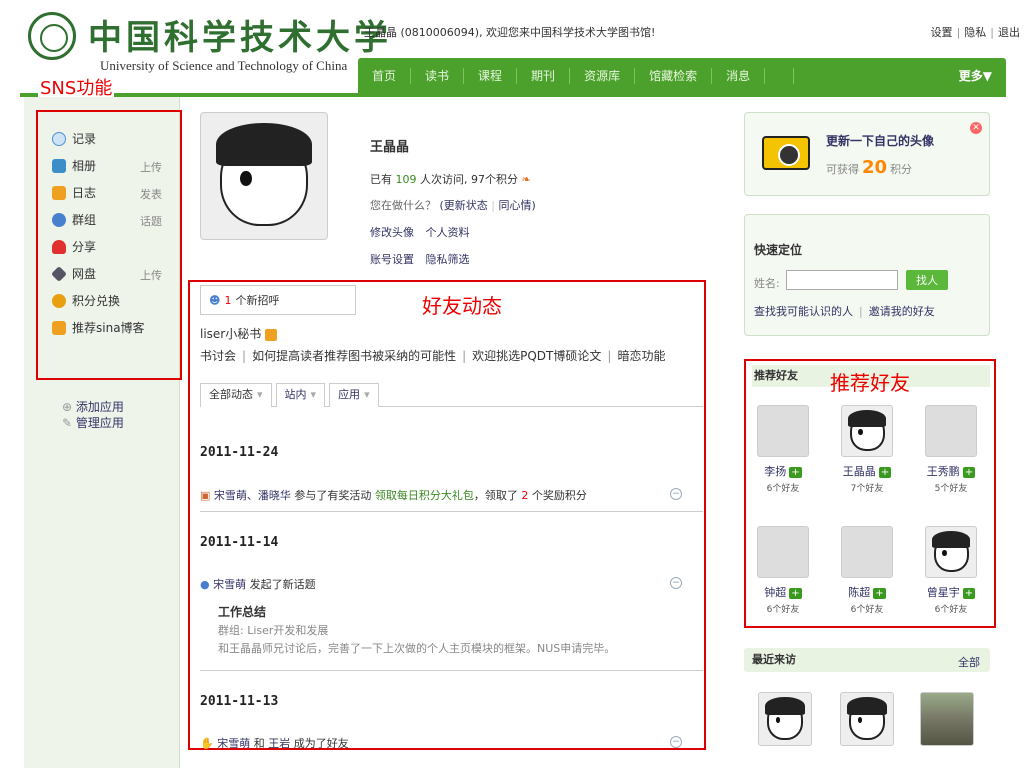 This screenshot has height=768, width=1024. Describe the element at coordinates (74, 165) in the screenshot. I see `sidebar-item-album: 相册` at that location.